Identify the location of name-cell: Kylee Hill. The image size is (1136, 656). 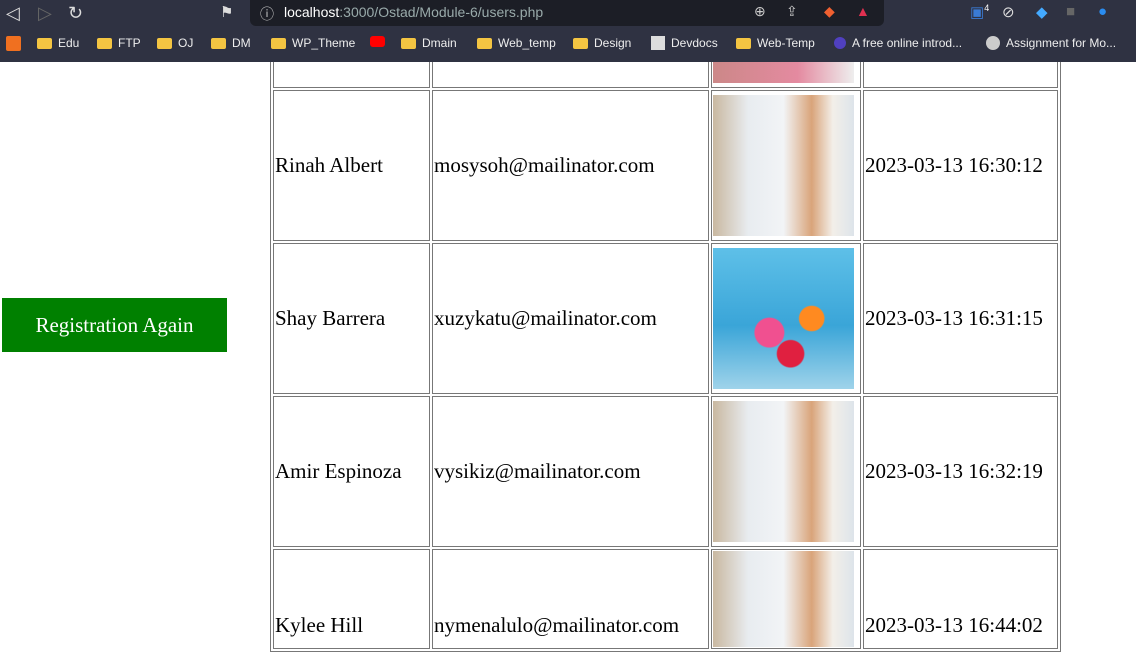
(351, 599).